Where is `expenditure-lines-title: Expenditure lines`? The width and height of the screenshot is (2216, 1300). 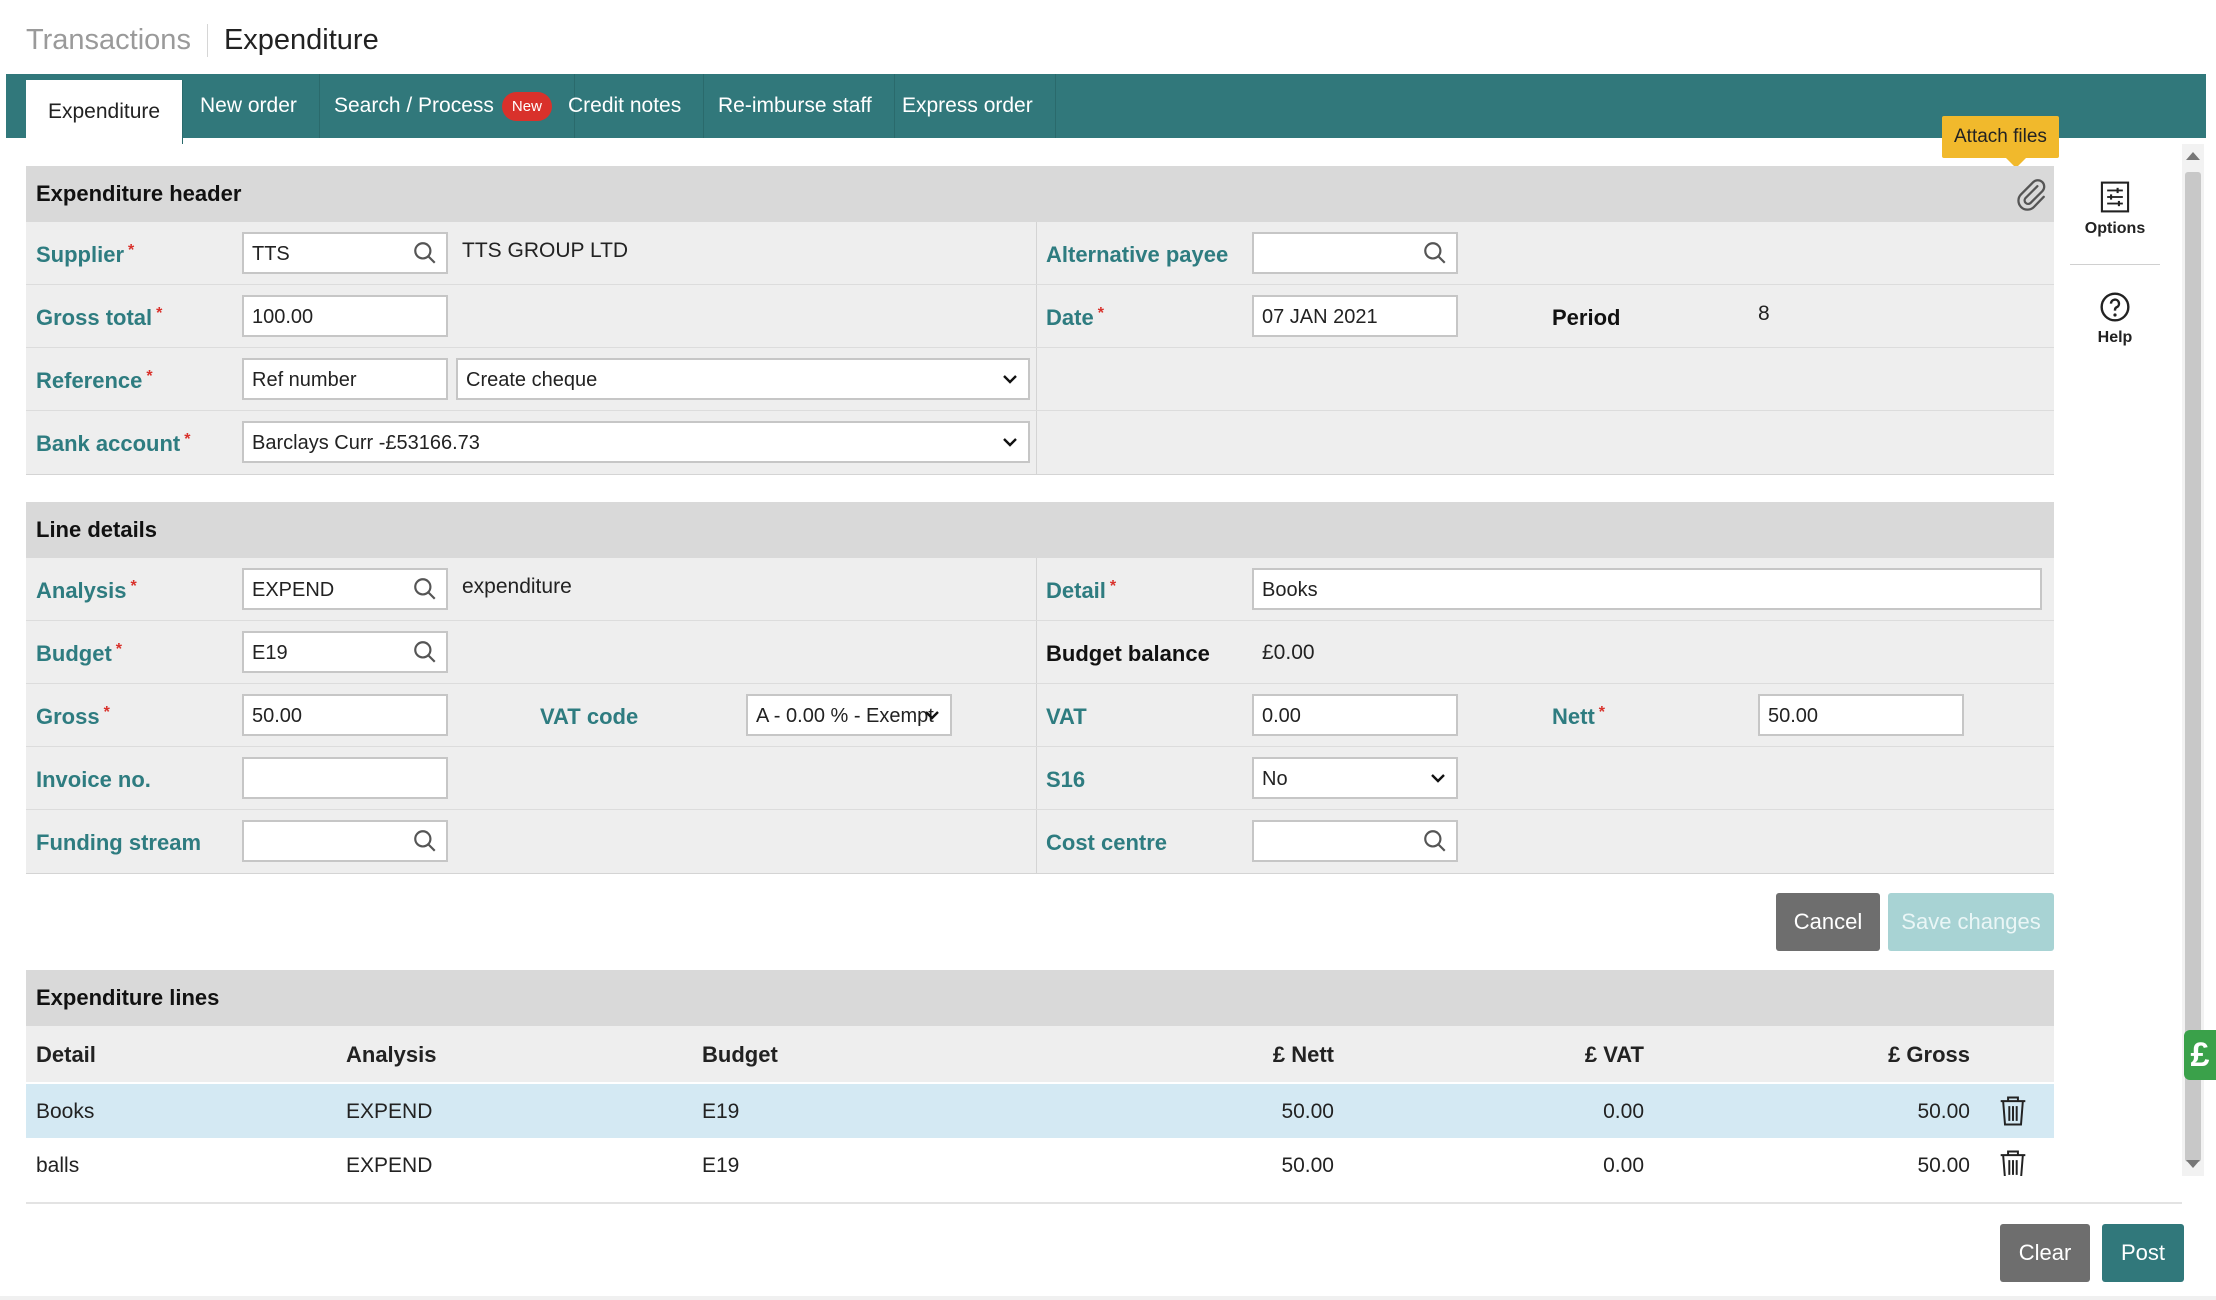
expenditure-lines-title: Expenditure lines is located at coordinates (1040, 998).